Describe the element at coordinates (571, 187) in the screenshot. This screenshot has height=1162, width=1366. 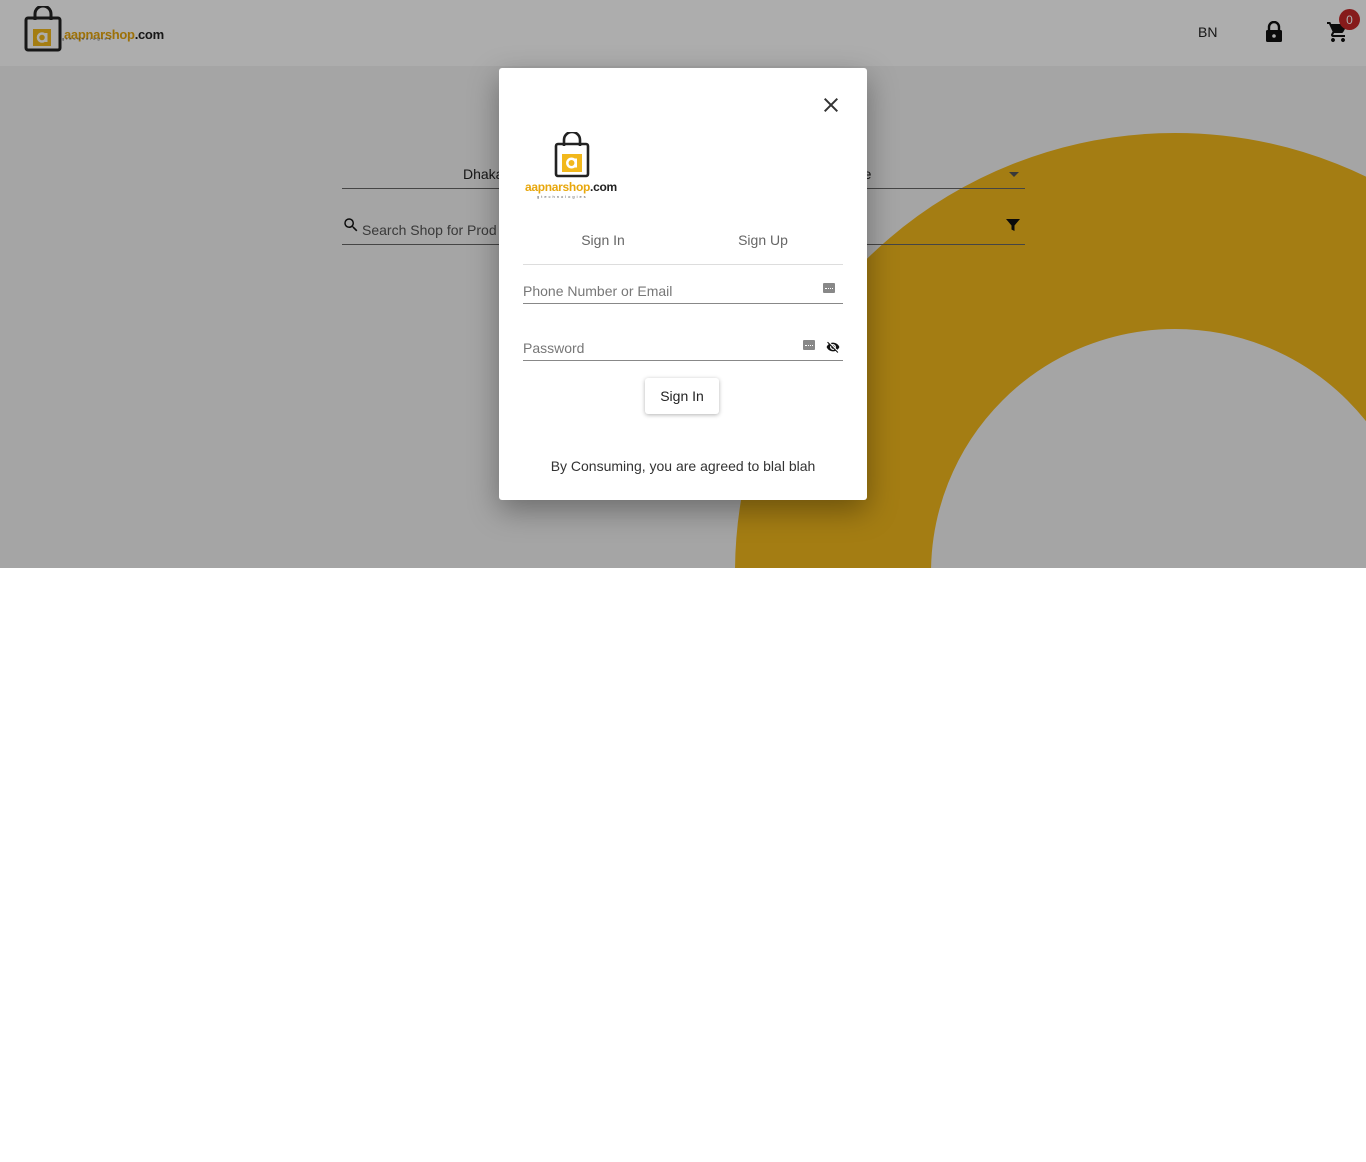
I see `dialog-logo-wordmark: aapnarshop.com` at that location.